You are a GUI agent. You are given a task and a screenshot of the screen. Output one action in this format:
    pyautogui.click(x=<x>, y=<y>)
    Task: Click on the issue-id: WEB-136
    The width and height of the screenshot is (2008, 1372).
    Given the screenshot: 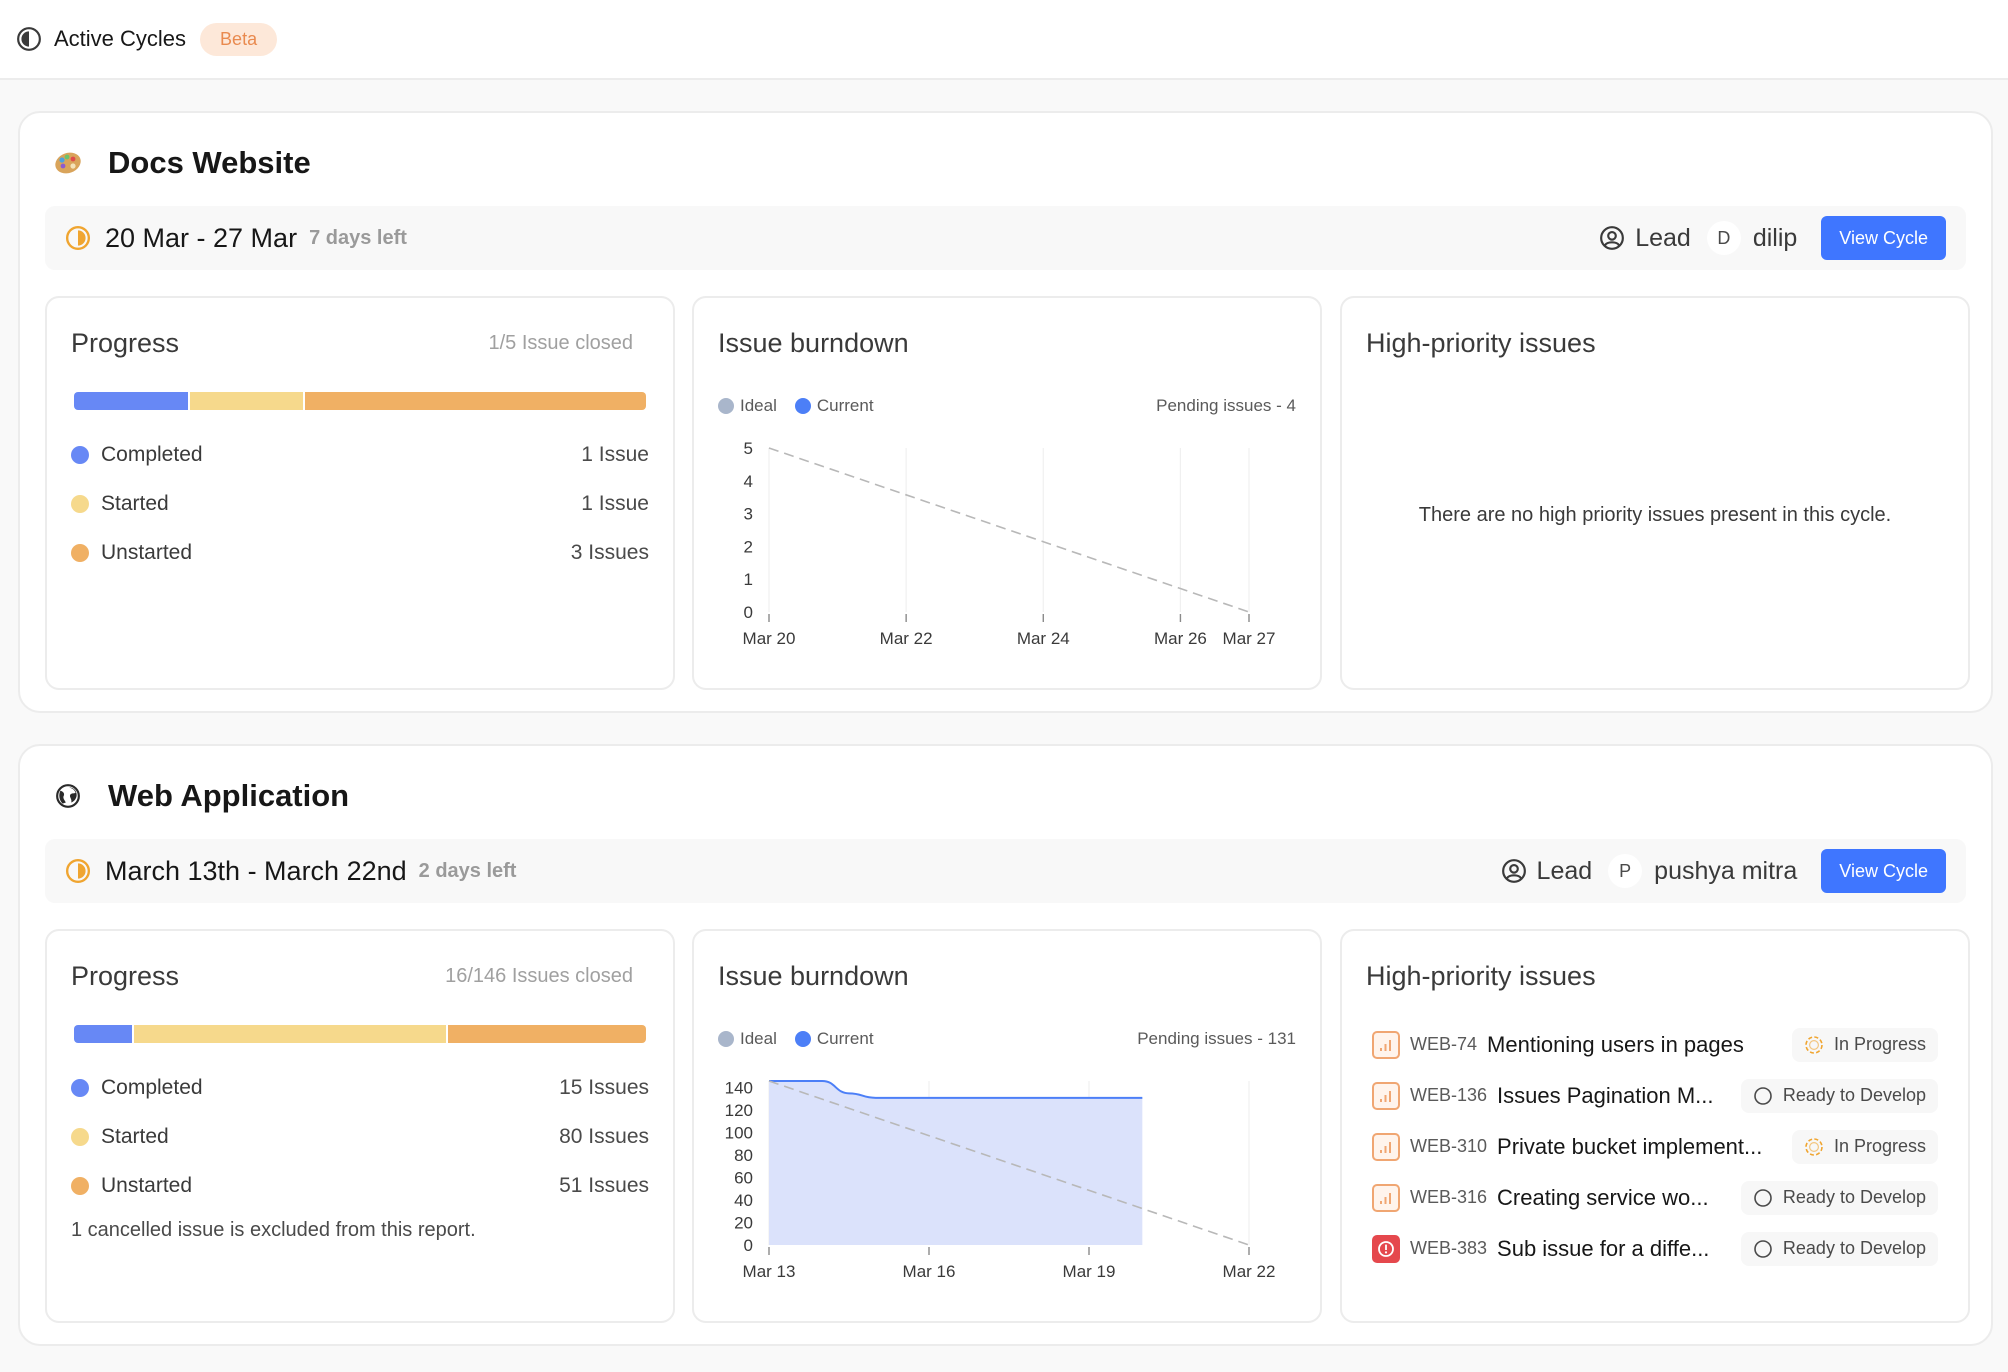 What is the action you would take?
    pyautogui.click(x=1449, y=1095)
    